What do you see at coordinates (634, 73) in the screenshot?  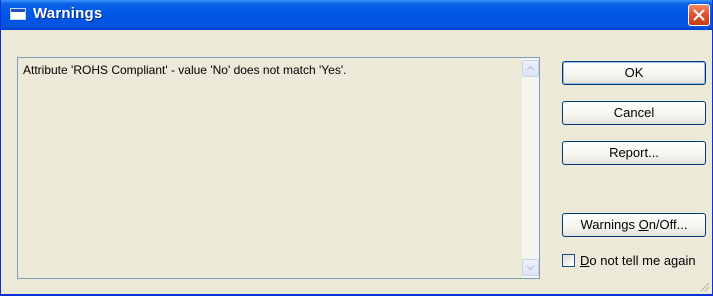 I see `ok-button: OK` at bounding box center [634, 73].